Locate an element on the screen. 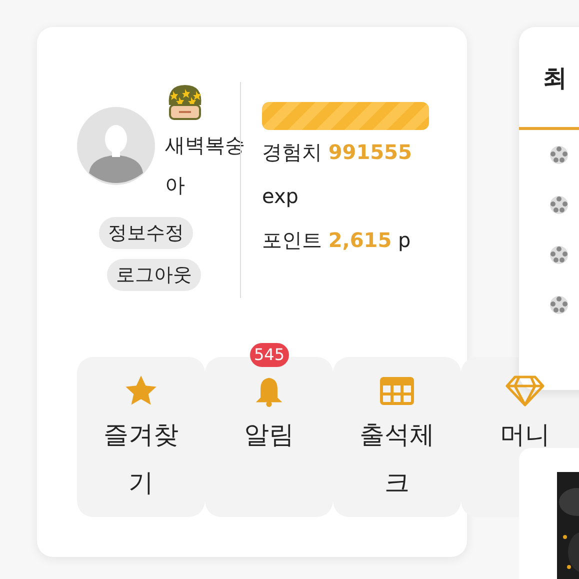  avatar-icon is located at coordinates (116, 146).